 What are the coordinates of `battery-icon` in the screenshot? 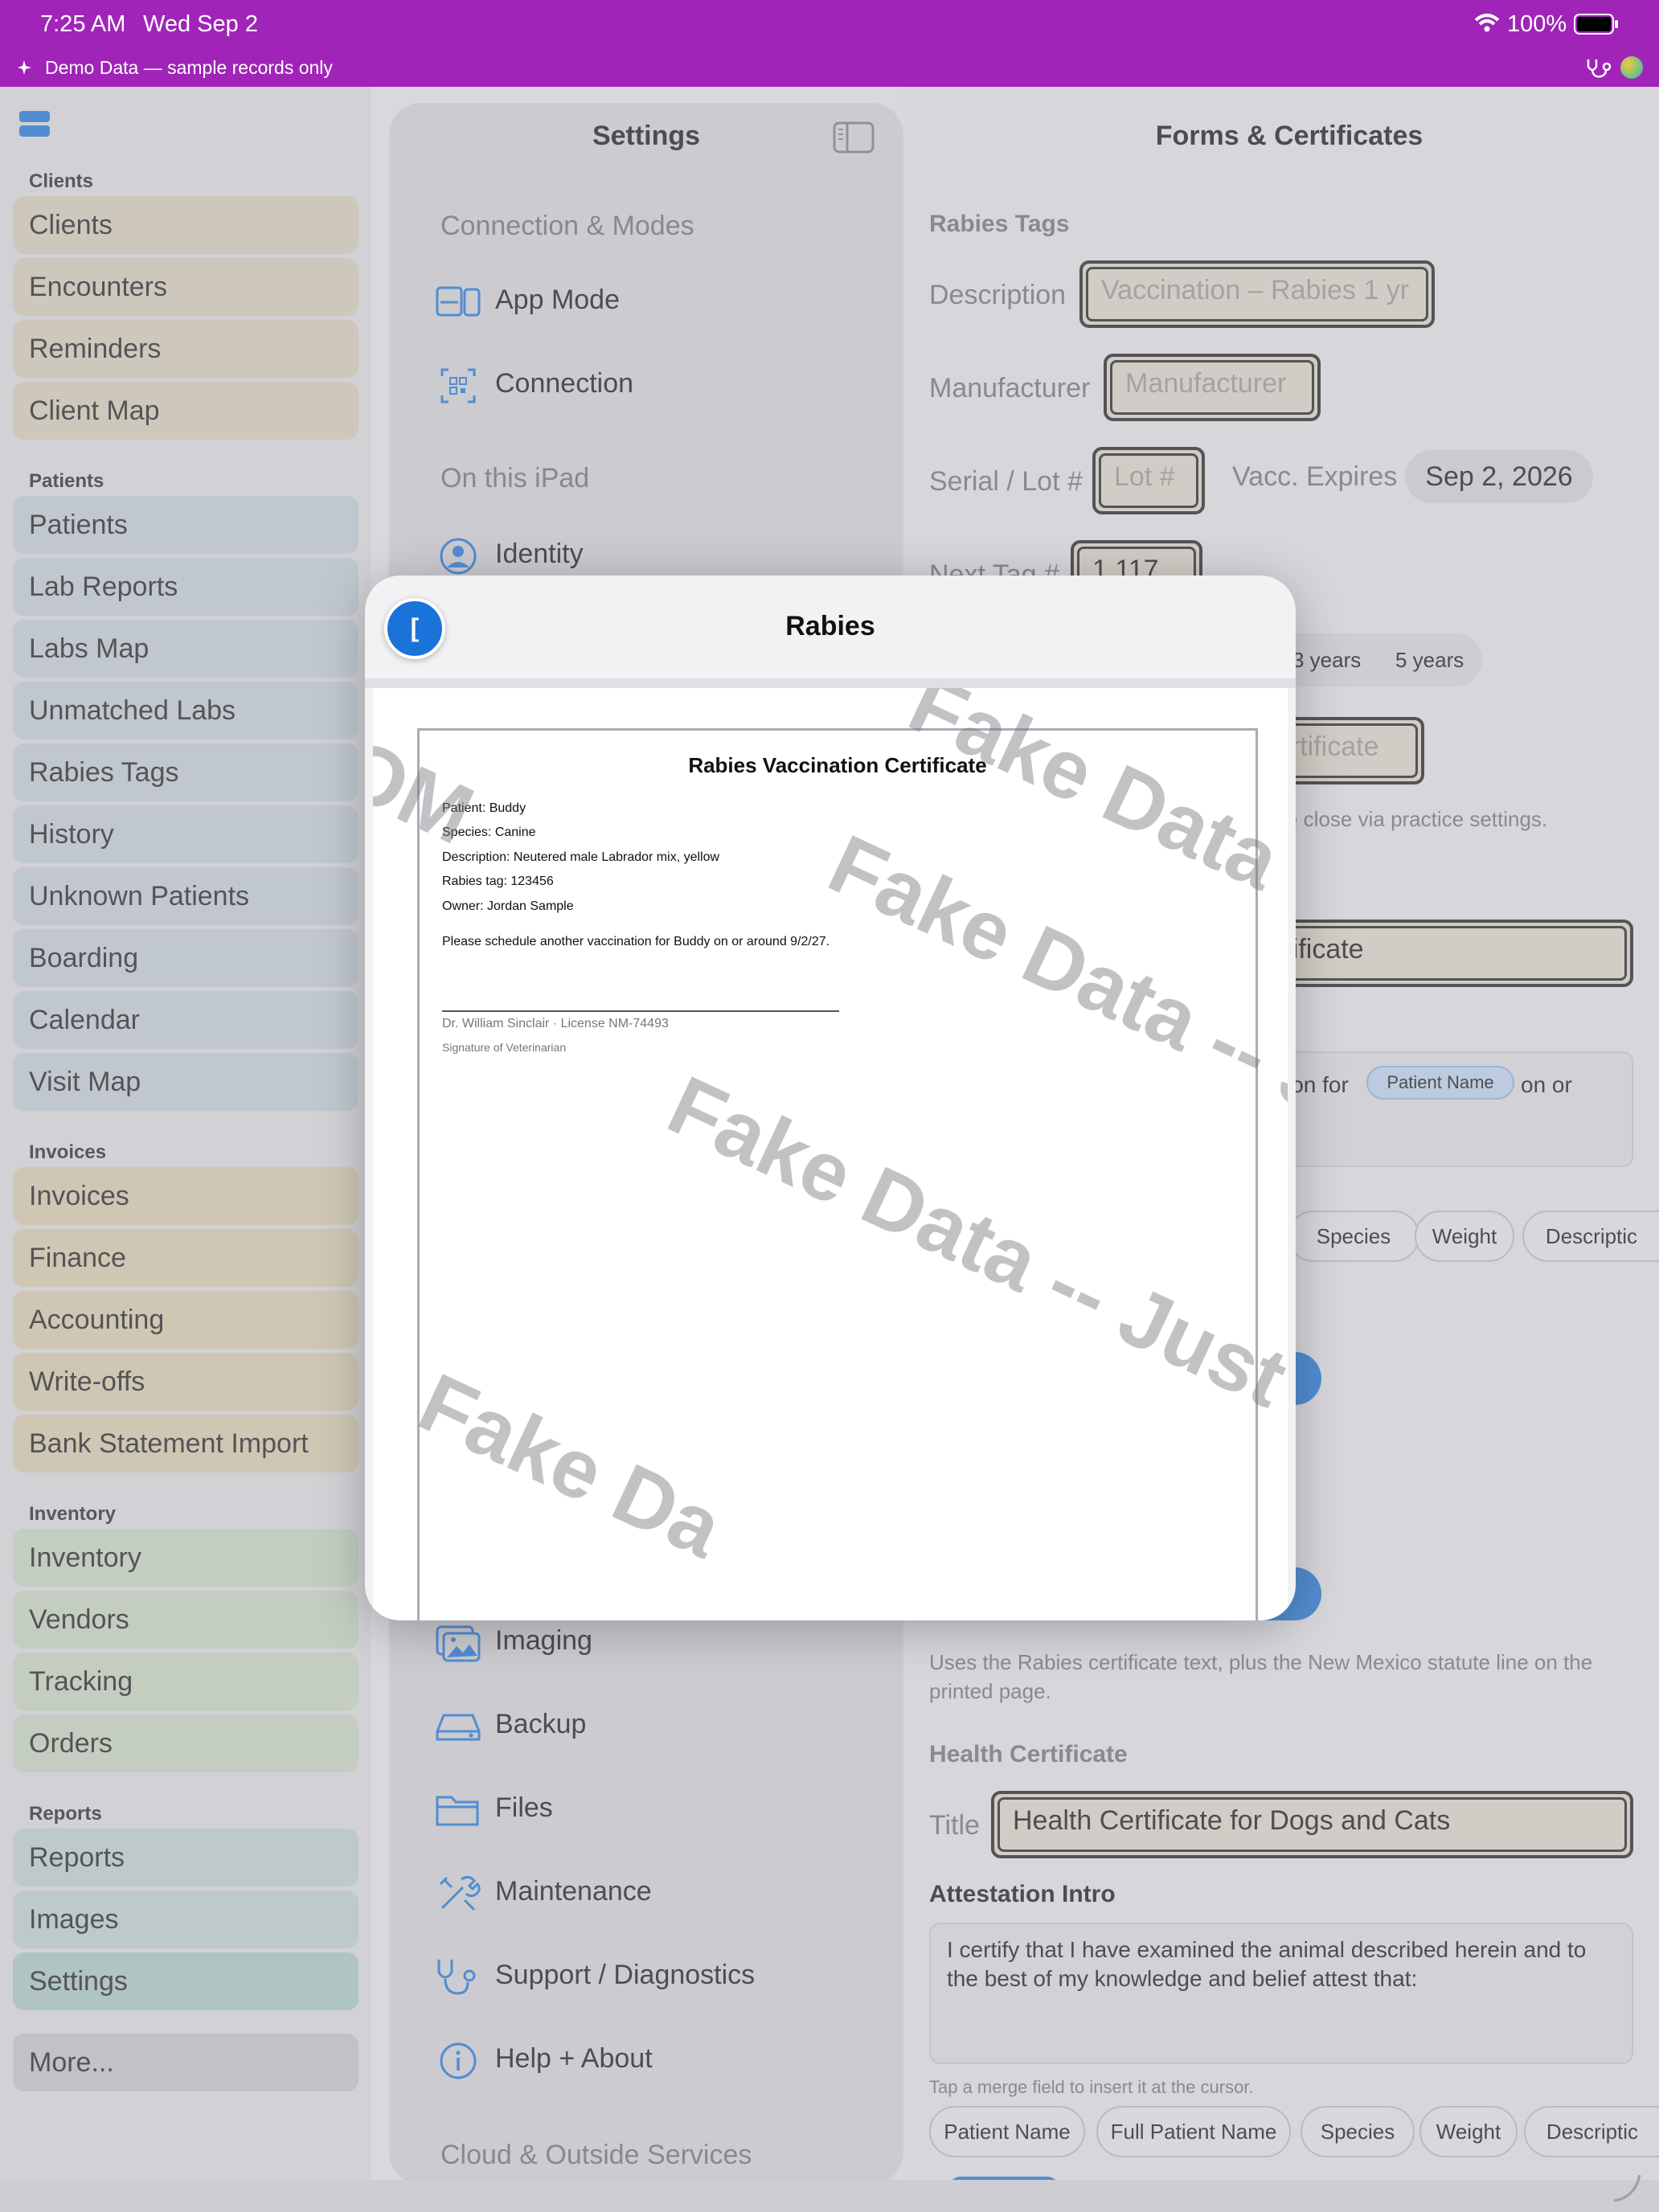 It's located at (1596, 24).